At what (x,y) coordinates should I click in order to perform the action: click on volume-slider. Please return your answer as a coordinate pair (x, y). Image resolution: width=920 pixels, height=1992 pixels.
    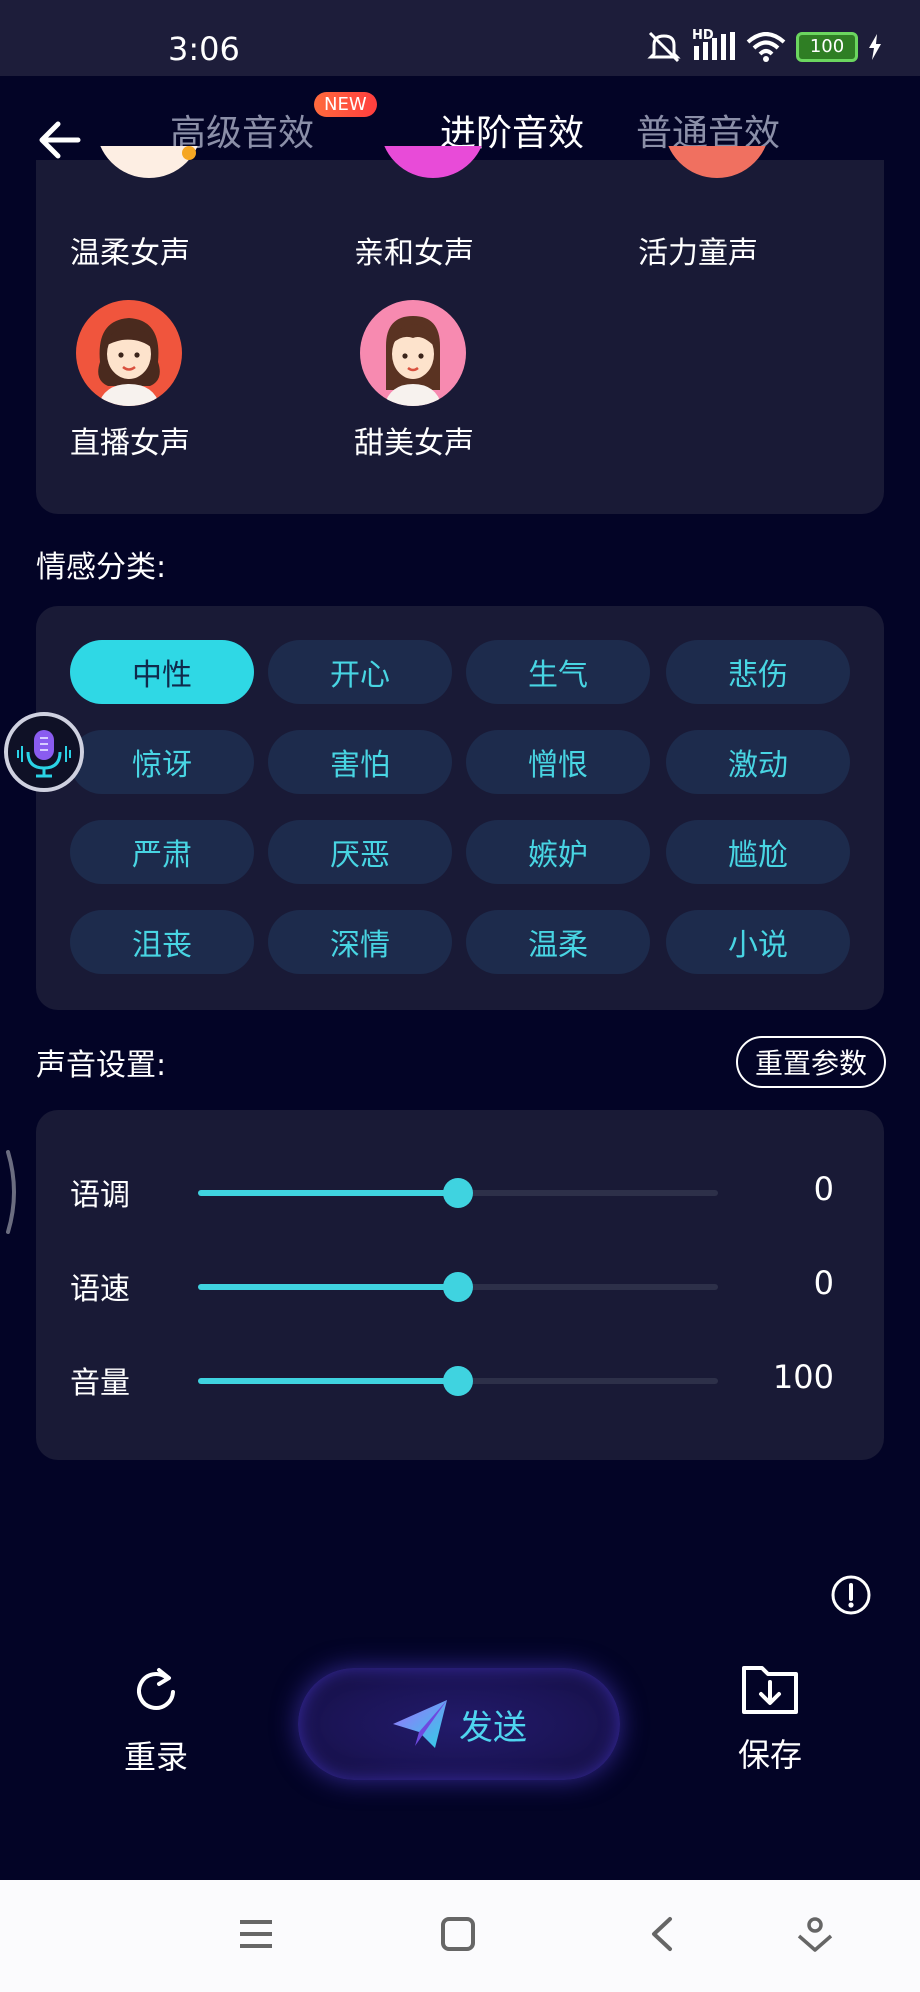
    Looking at the image, I should click on (458, 1381).